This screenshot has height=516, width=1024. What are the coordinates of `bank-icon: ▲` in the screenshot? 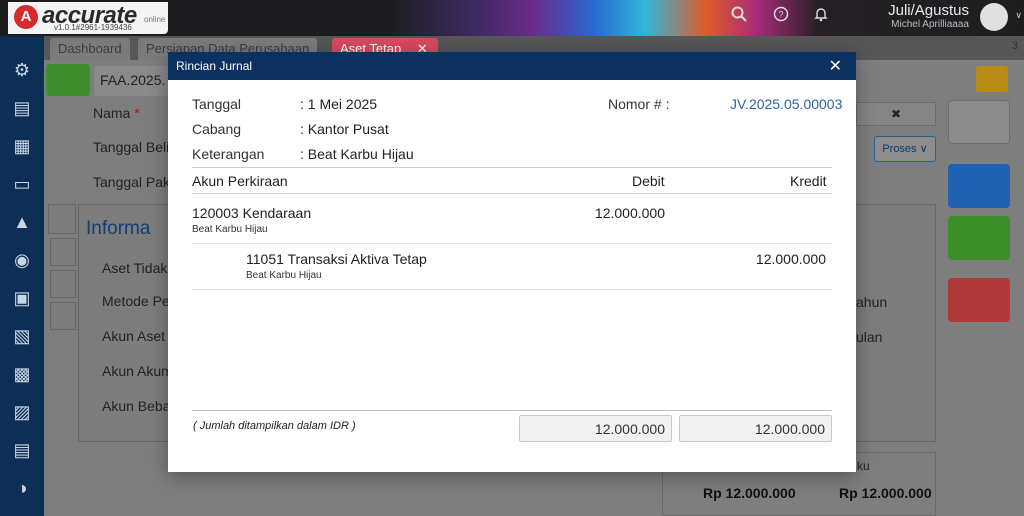 It's located at (22, 222).